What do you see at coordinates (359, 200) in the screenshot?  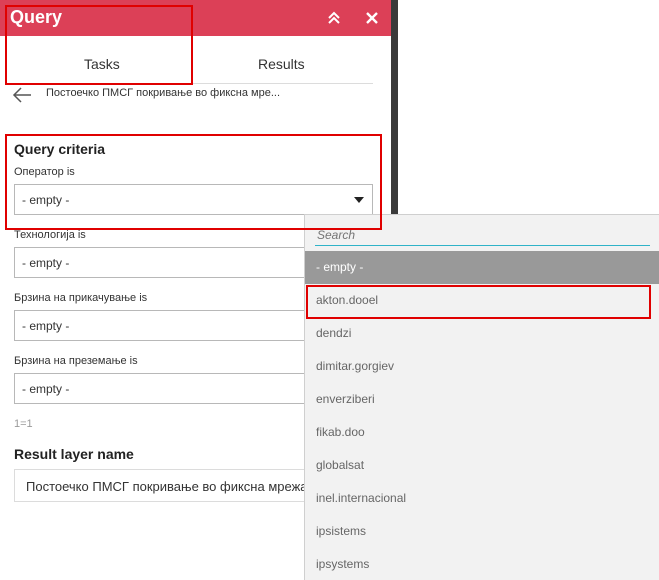 I see `caret-down-icon` at bounding box center [359, 200].